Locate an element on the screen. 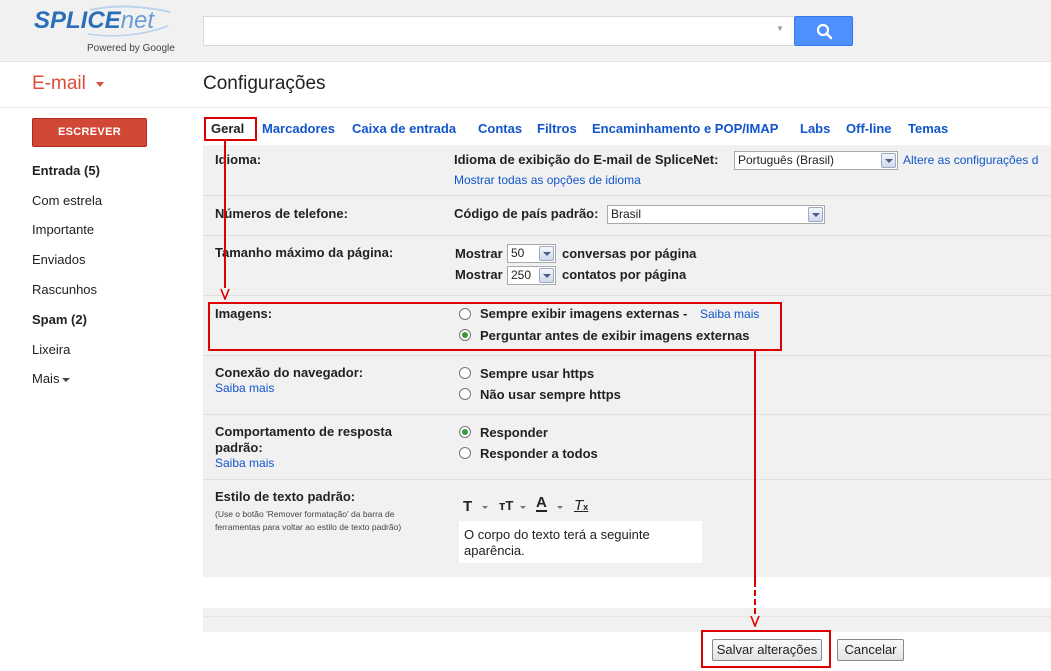 The width and height of the screenshot is (1051, 671). language-label: Idioma: is located at coordinates (238, 159).